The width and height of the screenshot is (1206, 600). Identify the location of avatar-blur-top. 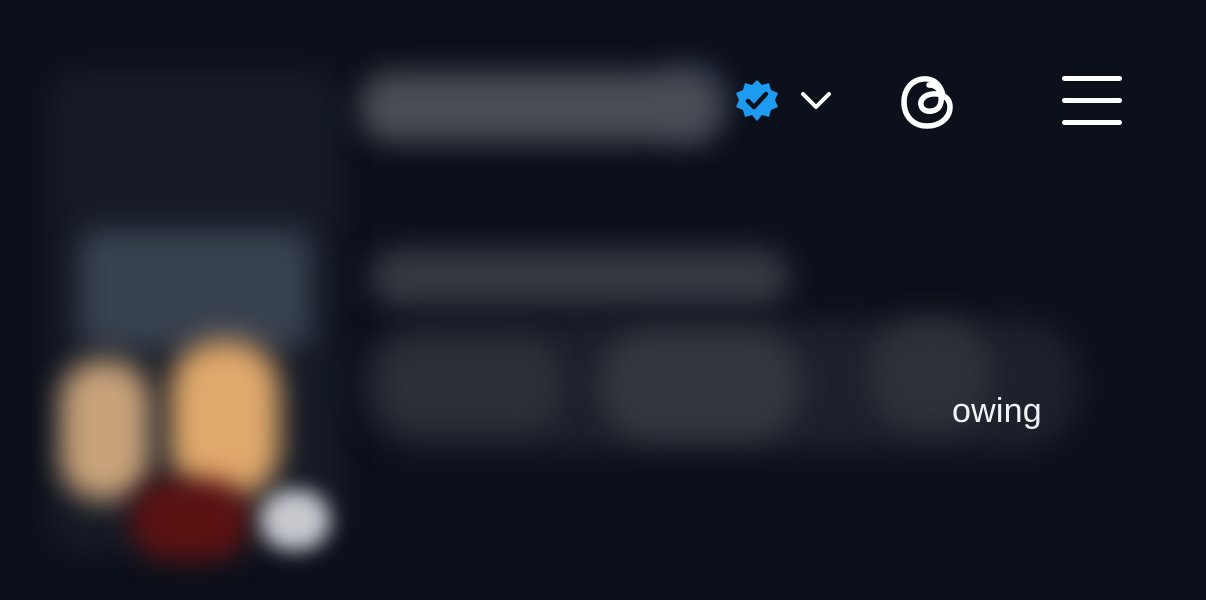
(195, 290).